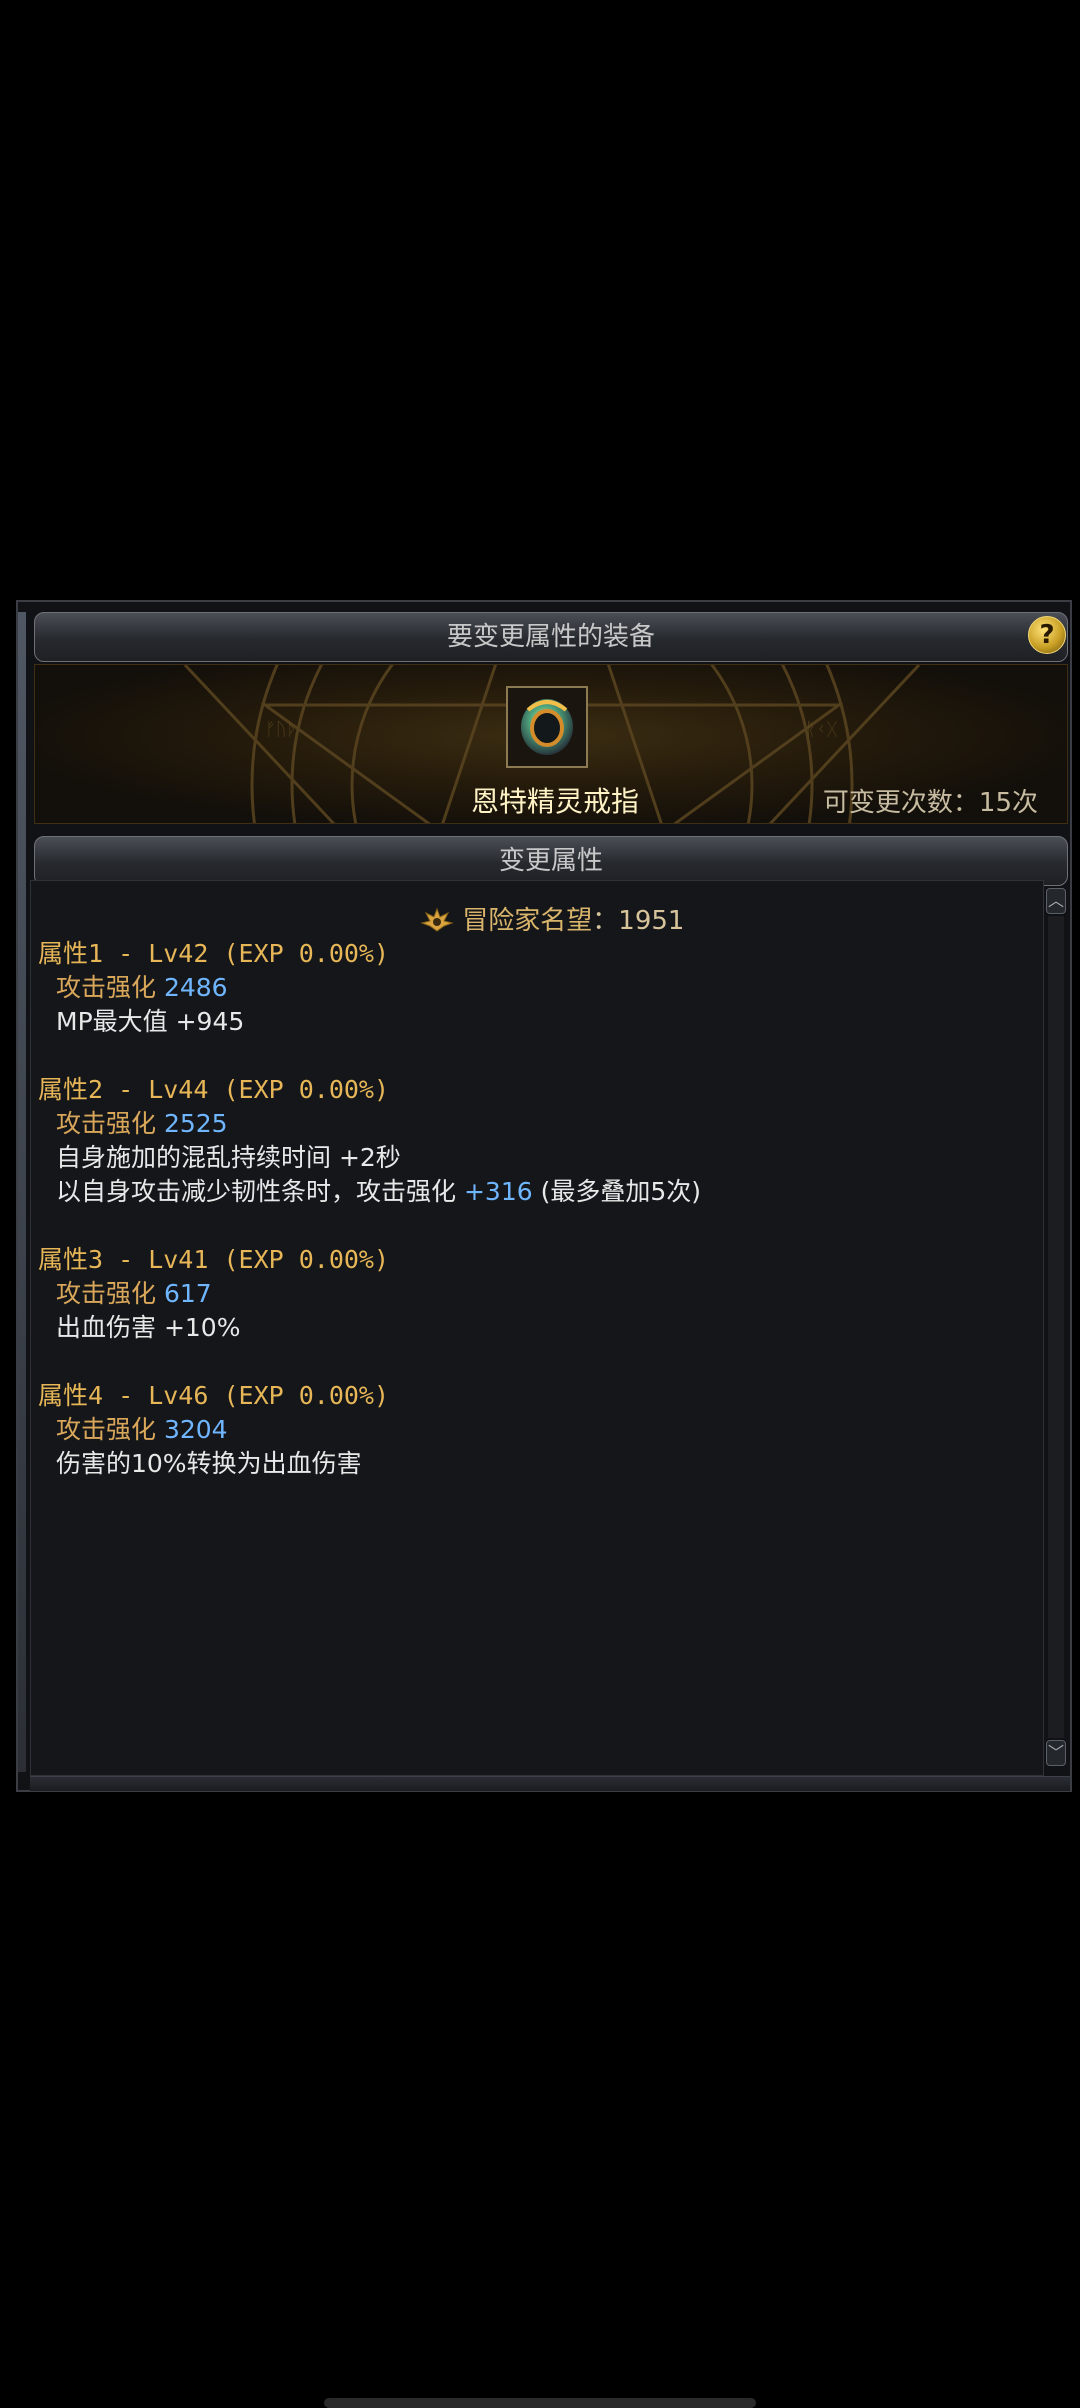  I want to click on attributes-section-title: 变更属性, so click(550, 861).